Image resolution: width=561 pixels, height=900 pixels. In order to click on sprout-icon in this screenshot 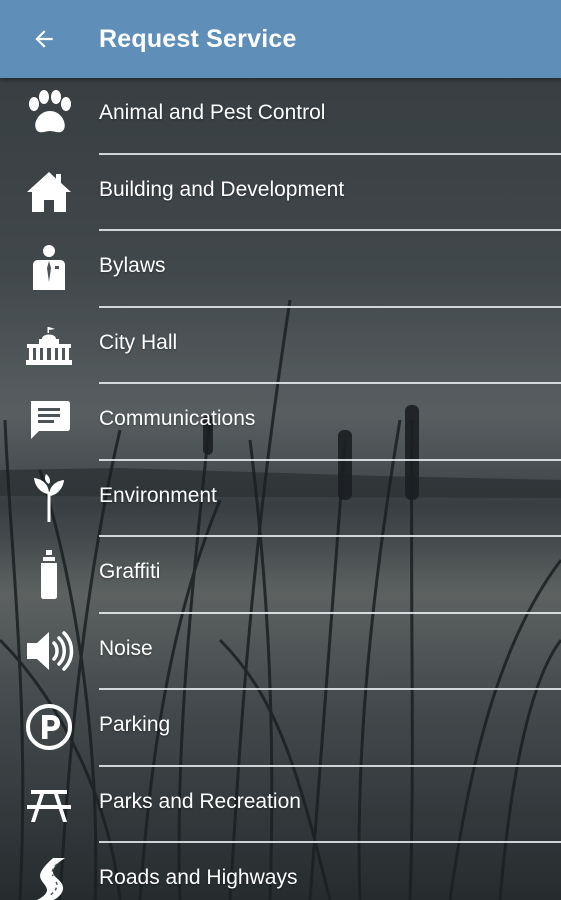, I will do `click(49, 498)`.